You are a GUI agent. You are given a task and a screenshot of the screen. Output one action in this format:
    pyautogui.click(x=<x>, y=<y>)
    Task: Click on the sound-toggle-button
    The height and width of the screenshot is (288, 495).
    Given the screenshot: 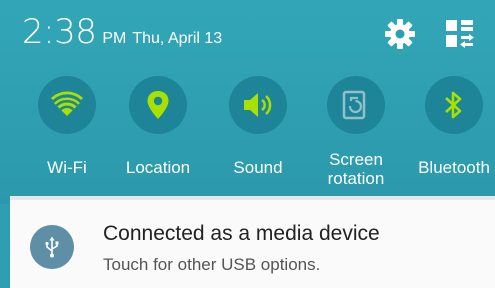 What is the action you would take?
    pyautogui.click(x=258, y=105)
    